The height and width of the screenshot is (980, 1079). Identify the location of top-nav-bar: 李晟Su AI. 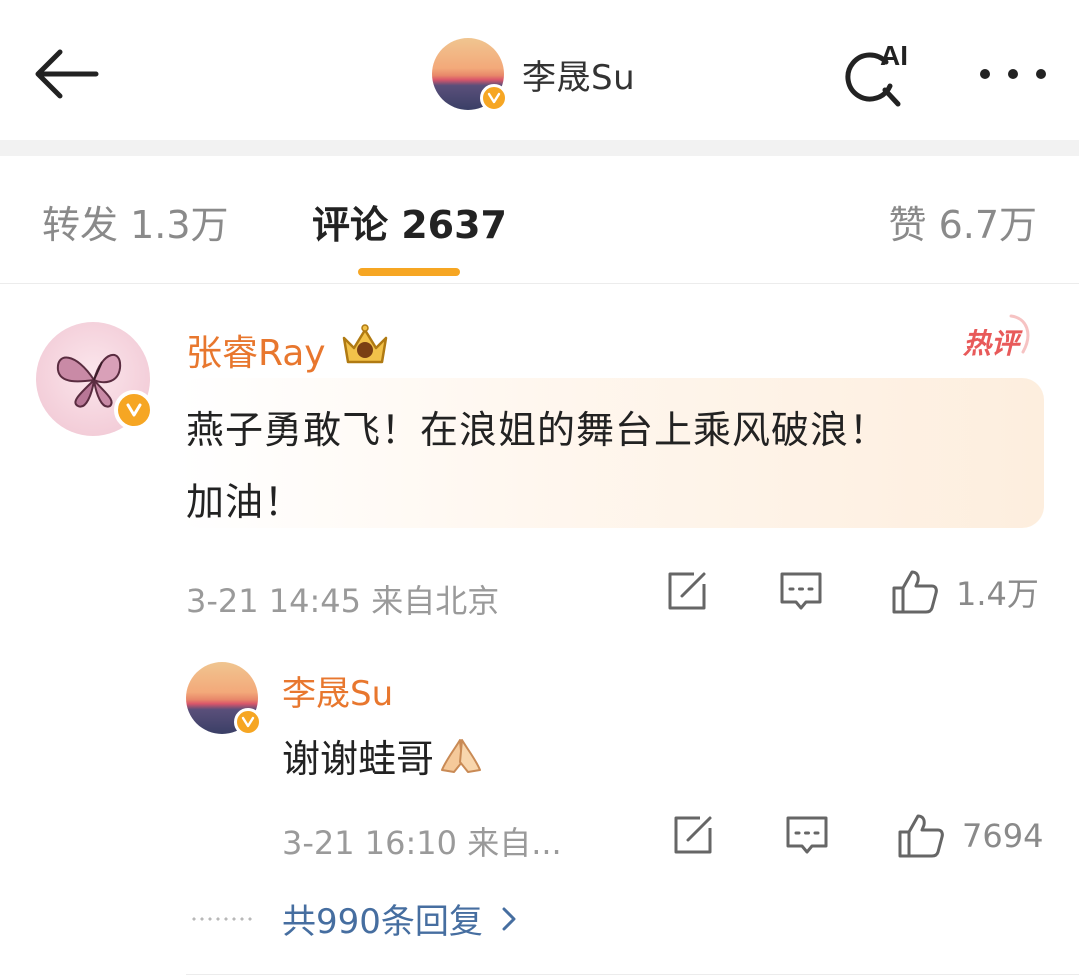
(539, 70).